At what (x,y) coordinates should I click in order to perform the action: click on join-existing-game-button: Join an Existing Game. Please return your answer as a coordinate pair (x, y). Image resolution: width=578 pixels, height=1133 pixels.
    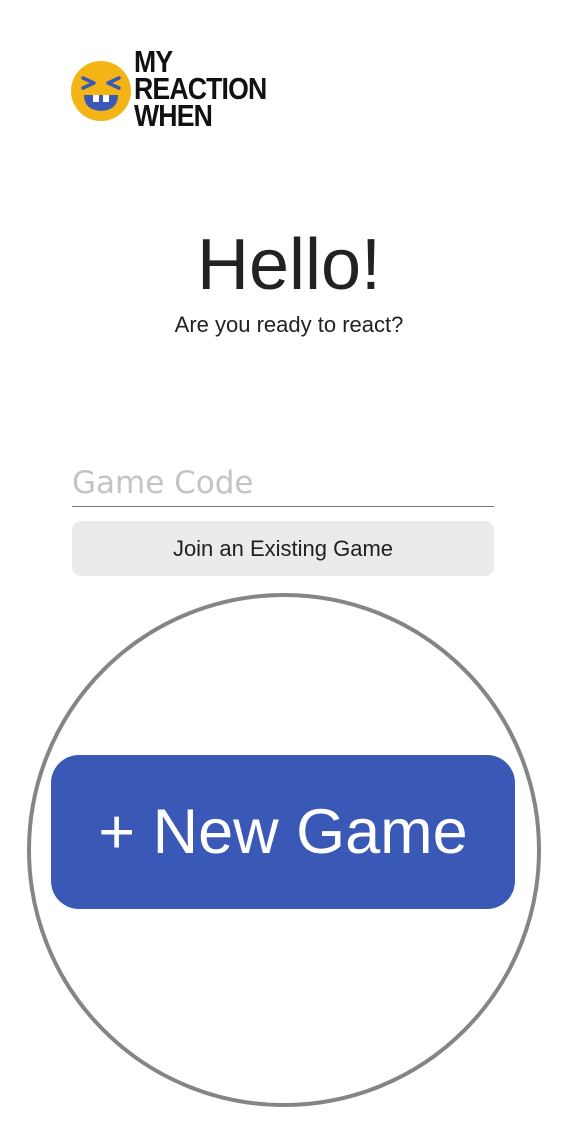
    Looking at the image, I should click on (283, 548).